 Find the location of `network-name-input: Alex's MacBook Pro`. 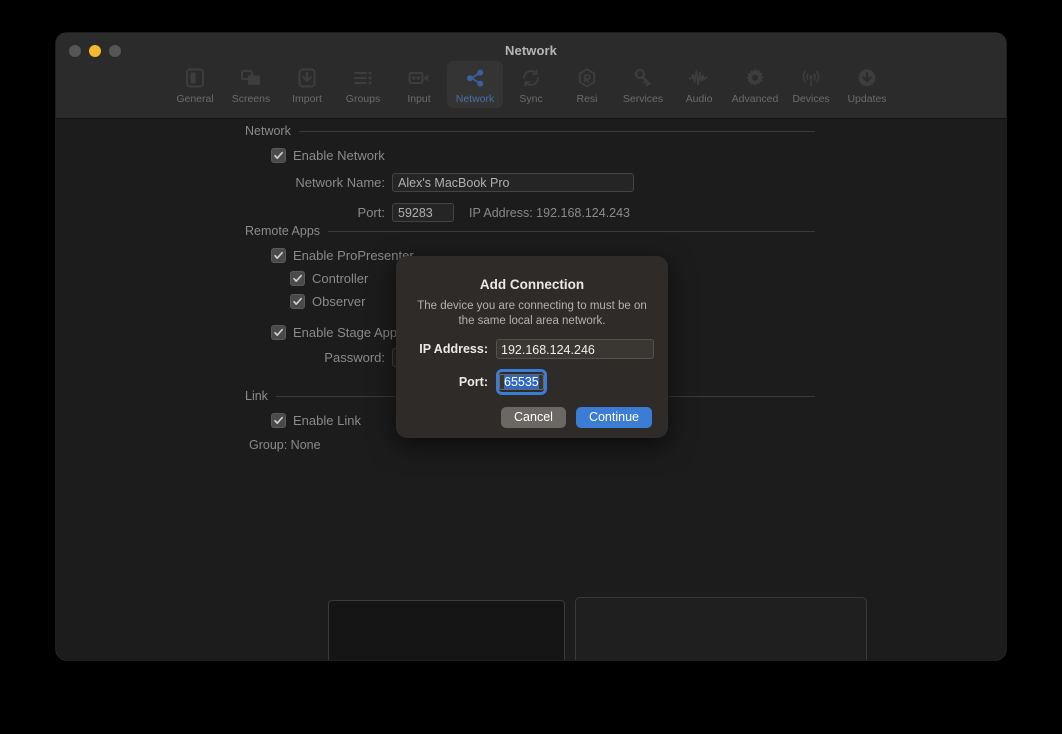

network-name-input: Alex's MacBook Pro is located at coordinates (513, 182).